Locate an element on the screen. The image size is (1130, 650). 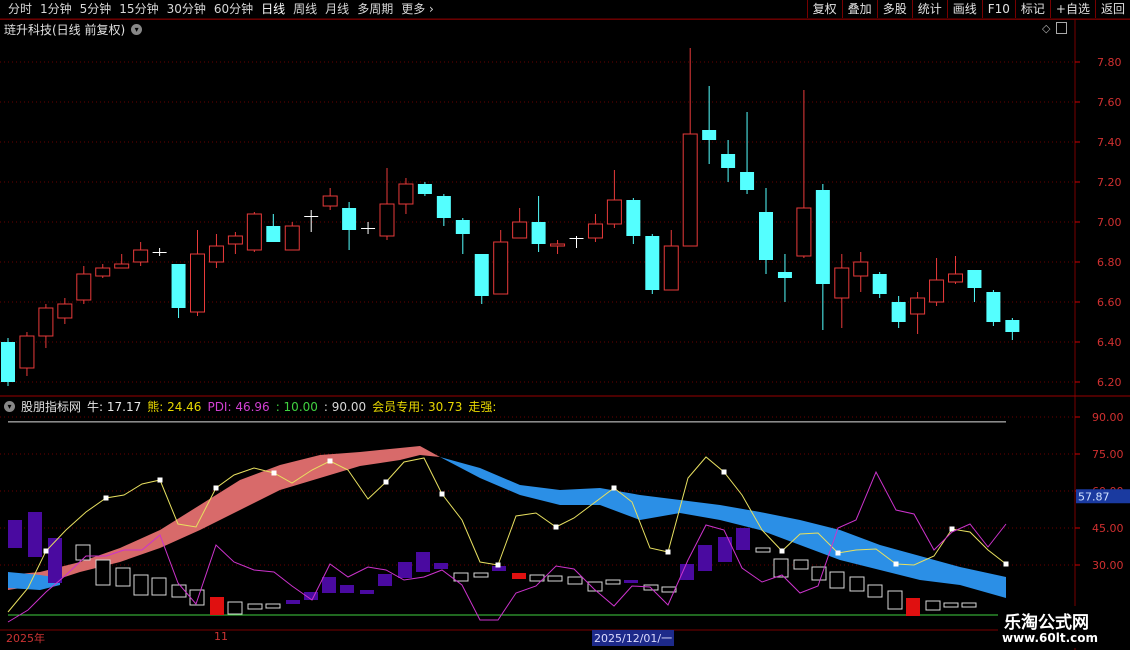
price-tick-label: 7.20 is located at coordinates (1109, 182).